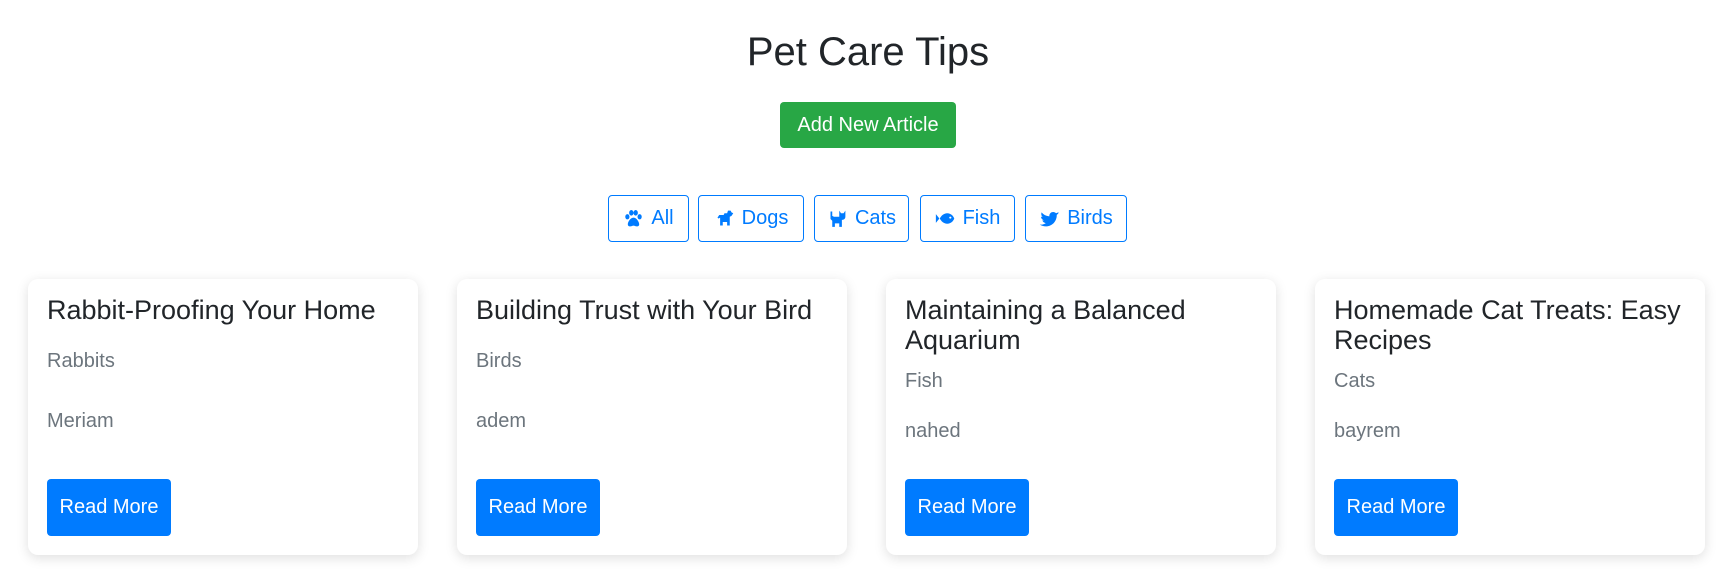 This screenshot has height=570, width=1736. I want to click on filter-label: Birds, so click(1090, 218).